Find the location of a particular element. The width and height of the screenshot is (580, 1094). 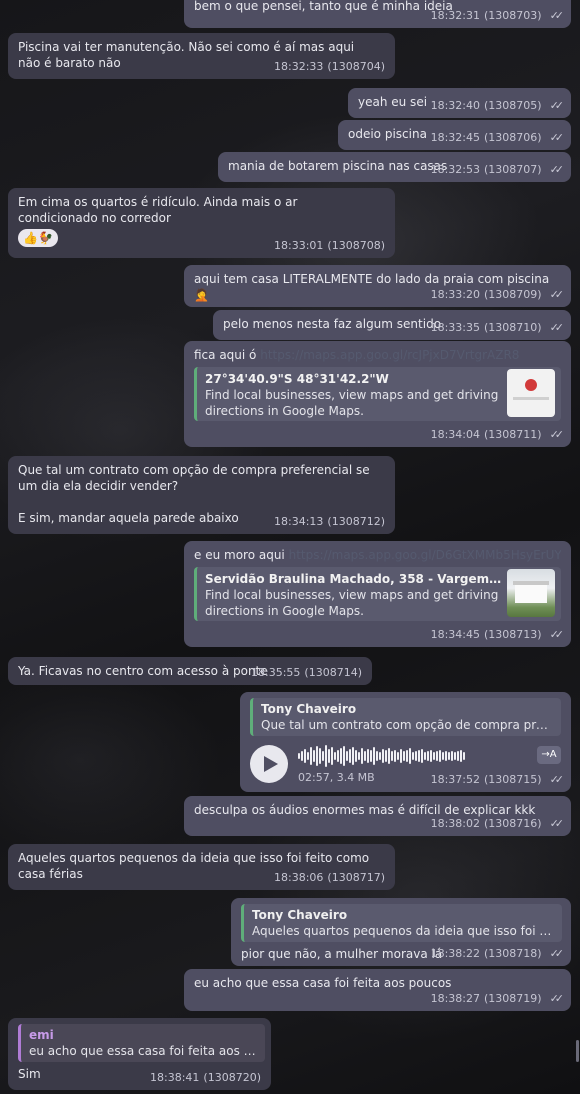

message-bubble: odeio piscina 18:32:45 (1308706) ✓✓ is located at coordinates (454, 135).